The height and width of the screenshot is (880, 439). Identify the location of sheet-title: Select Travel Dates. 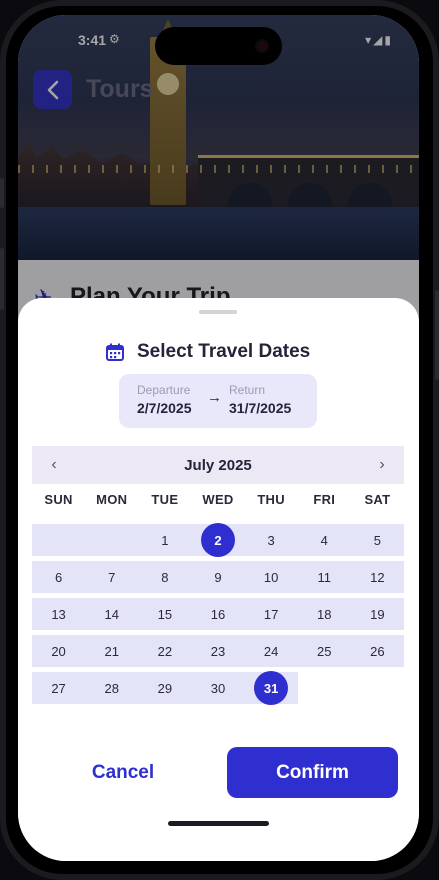
(224, 351).